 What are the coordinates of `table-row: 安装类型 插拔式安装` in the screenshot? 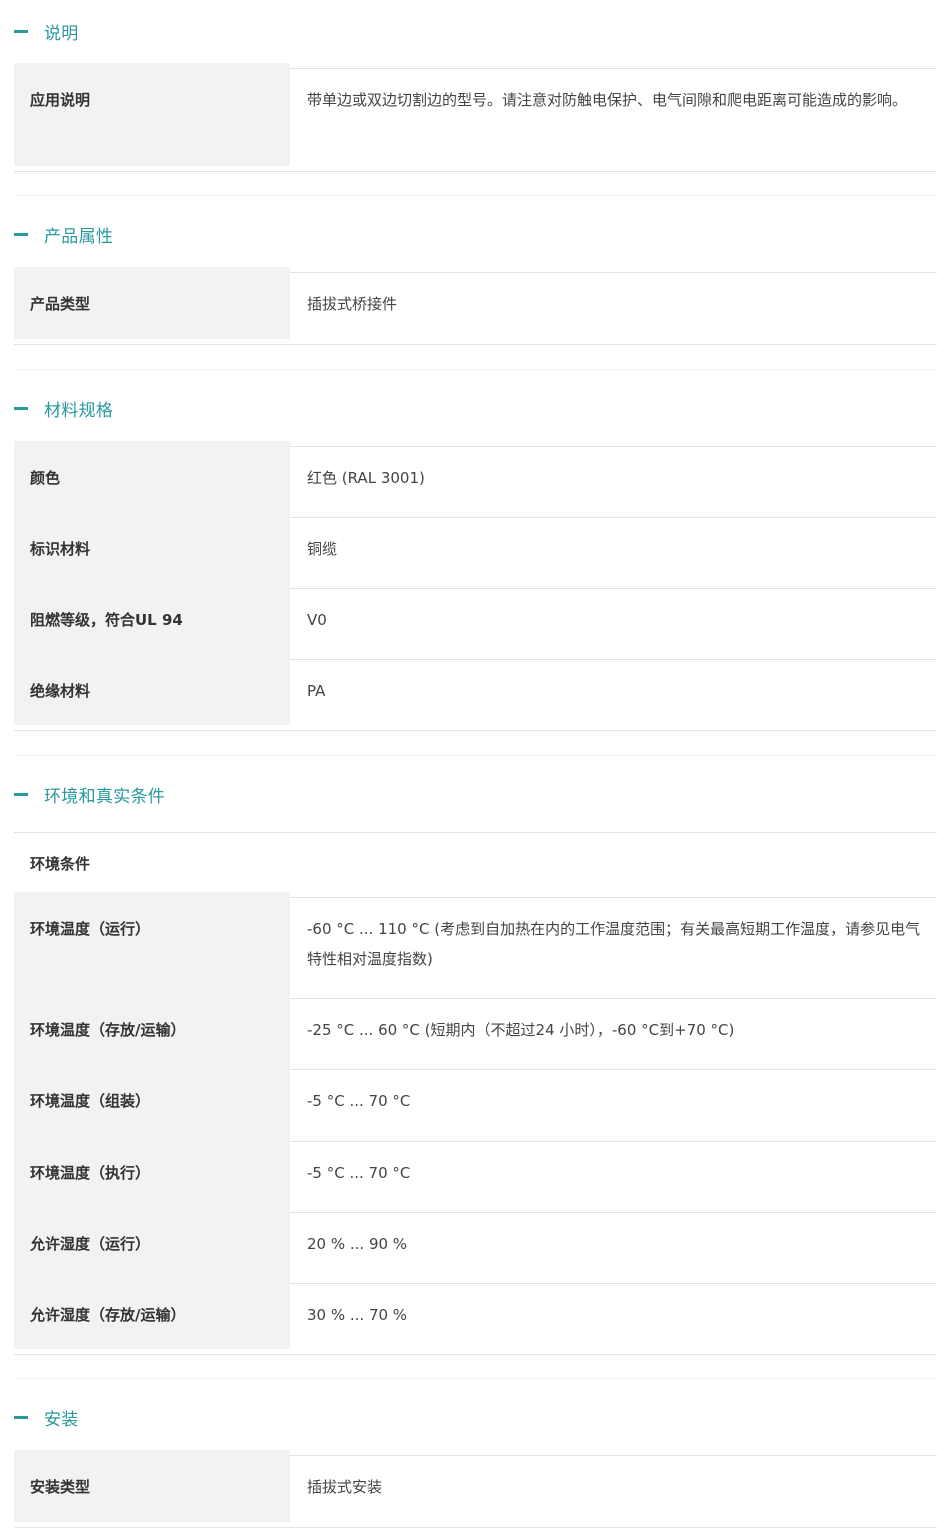 It's located at (475, 1489).